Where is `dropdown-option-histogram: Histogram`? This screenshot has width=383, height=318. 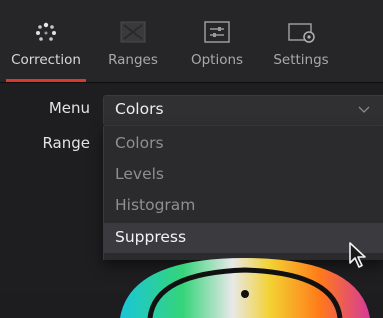 dropdown-option-histogram: Histogram is located at coordinates (243, 206).